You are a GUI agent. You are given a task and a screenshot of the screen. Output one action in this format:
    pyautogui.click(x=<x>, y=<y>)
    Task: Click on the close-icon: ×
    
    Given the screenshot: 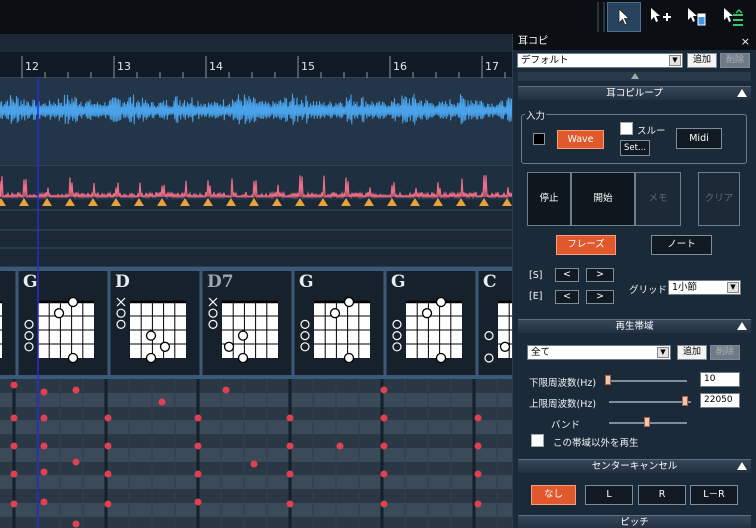 What is the action you would take?
    pyautogui.click(x=745, y=42)
    